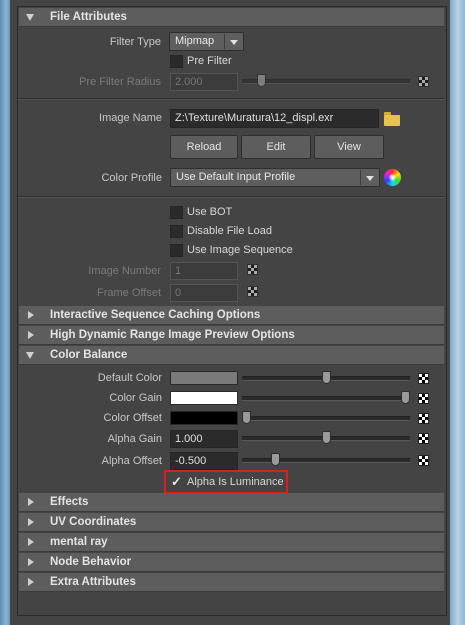  What do you see at coordinates (176, 231) in the screenshot?
I see `disable-file-load-checkbox` at bounding box center [176, 231].